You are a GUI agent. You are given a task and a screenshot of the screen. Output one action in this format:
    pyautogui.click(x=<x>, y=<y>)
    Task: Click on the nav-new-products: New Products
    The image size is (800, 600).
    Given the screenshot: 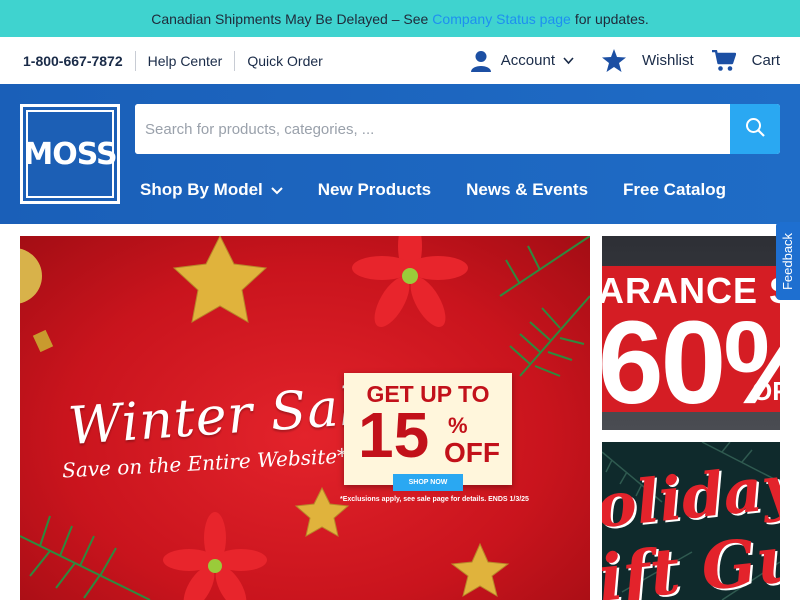 What is the action you would take?
    pyautogui.click(x=374, y=190)
    